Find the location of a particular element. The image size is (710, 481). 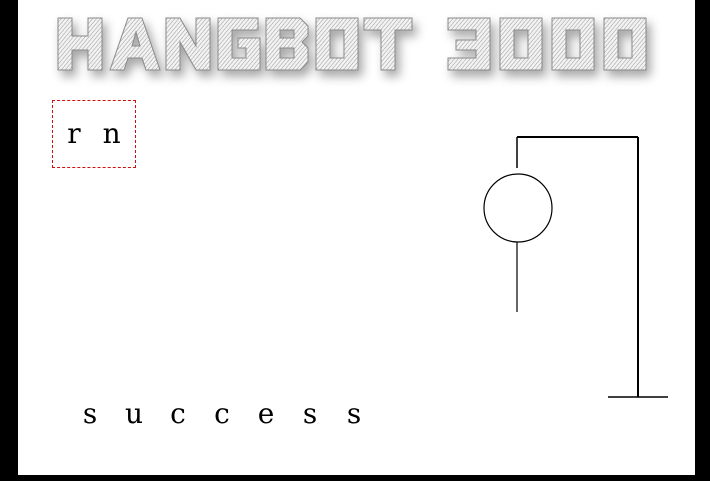

word-letter: e is located at coordinates (266, 413).